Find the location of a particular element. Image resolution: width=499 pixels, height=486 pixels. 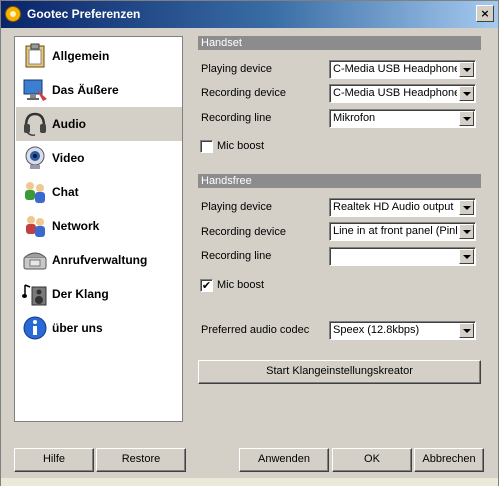

close-button: × is located at coordinates (485, 13).